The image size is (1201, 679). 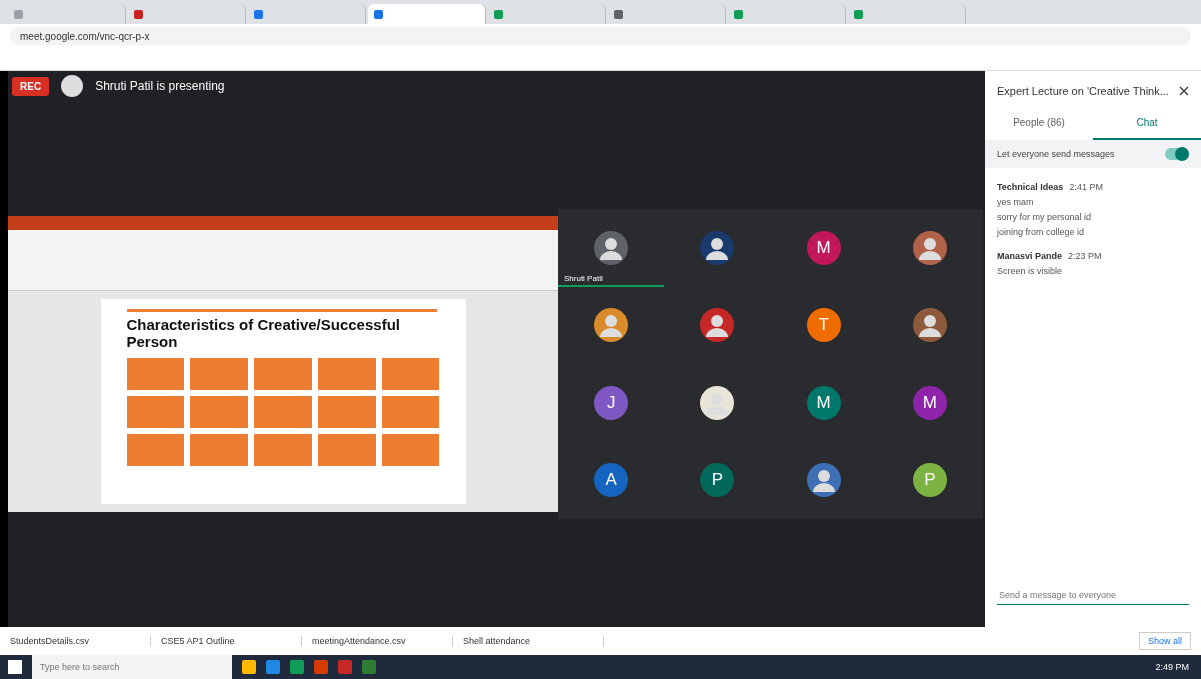 What do you see at coordinates (1030, 256) in the screenshot?
I see `sender-name: Manasvi Pande` at bounding box center [1030, 256].